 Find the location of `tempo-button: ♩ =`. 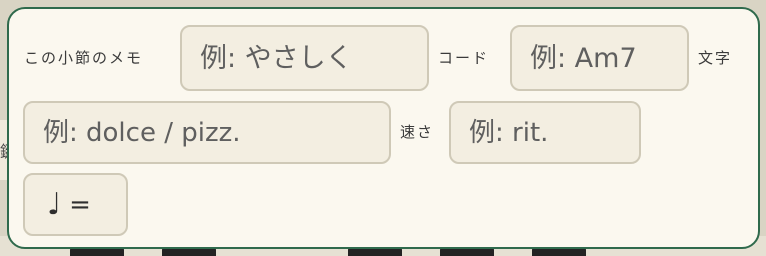

tempo-button: ♩ = is located at coordinates (75, 204).